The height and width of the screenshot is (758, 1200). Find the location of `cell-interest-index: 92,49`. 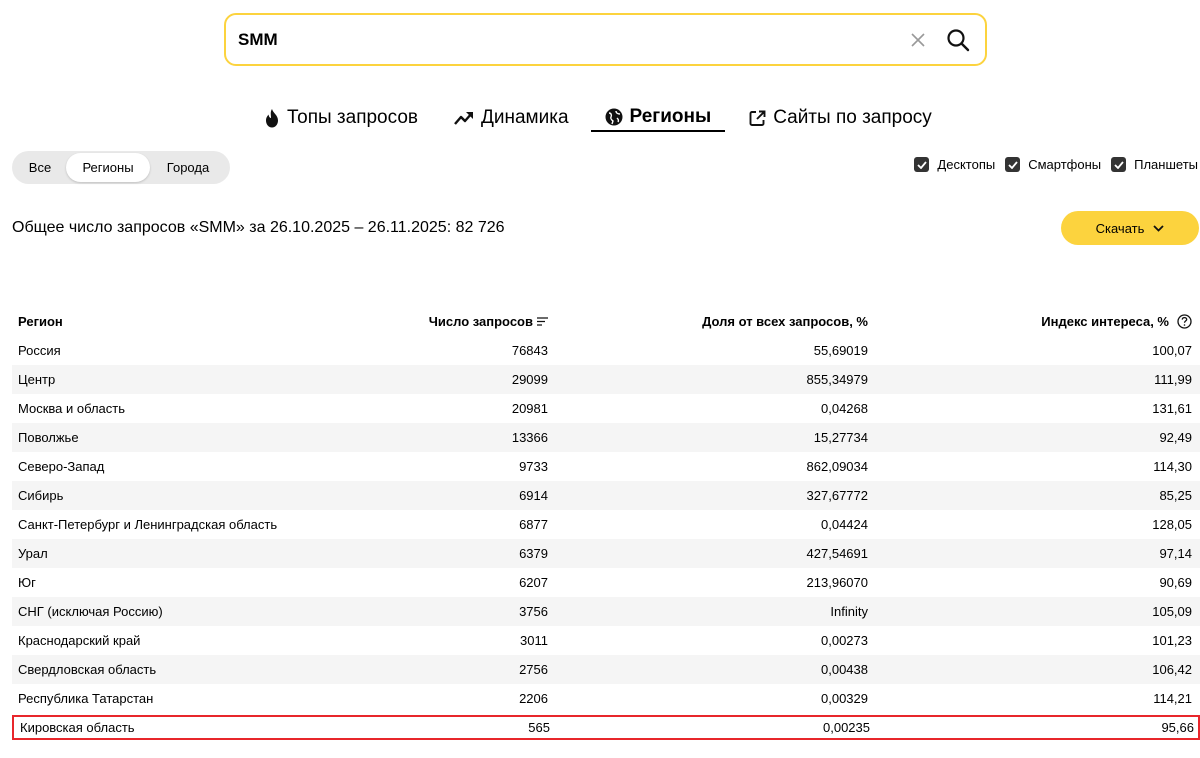

cell-interest-index: 92,49 is located at coordinates (1175, 437).